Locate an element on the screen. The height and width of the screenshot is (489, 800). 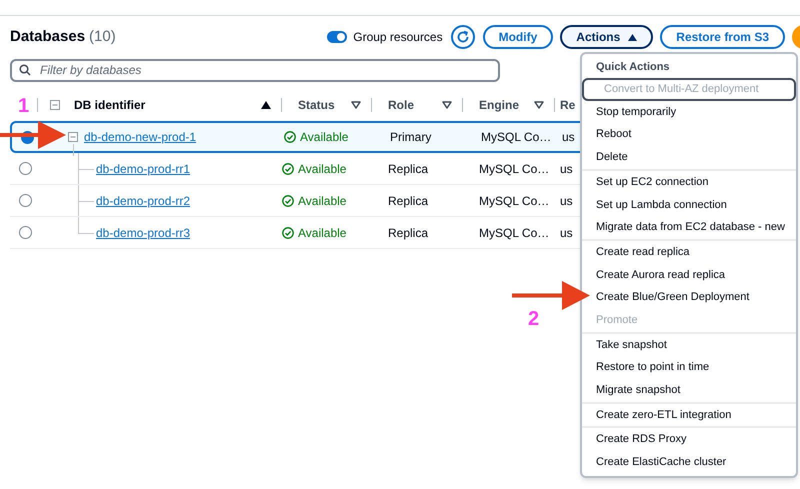
annotation-number: 2 is located at coordinates (534, 319).